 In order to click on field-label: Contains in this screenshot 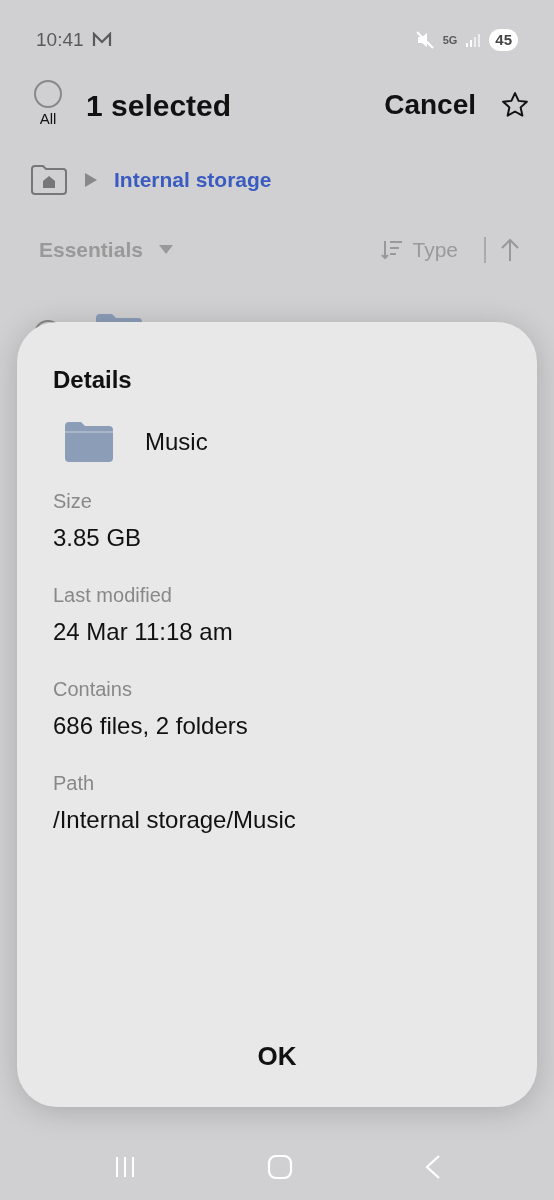, I will do `click(93, 689)`.